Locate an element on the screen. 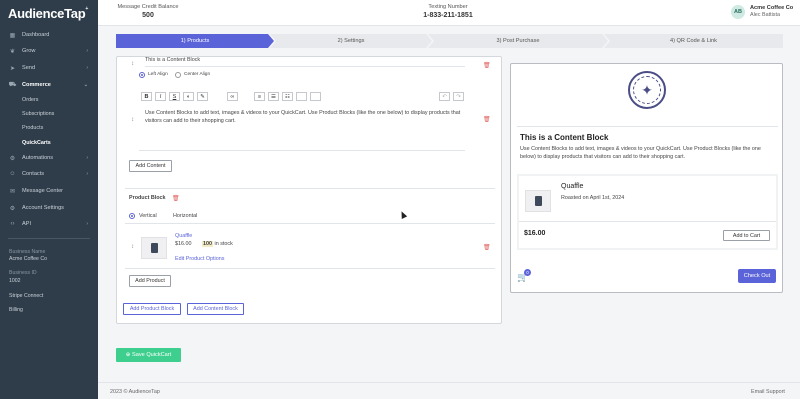 The width and height of the screenshot is (800, 399). preview-price: $16.00 is located at coordinates (535, 233).